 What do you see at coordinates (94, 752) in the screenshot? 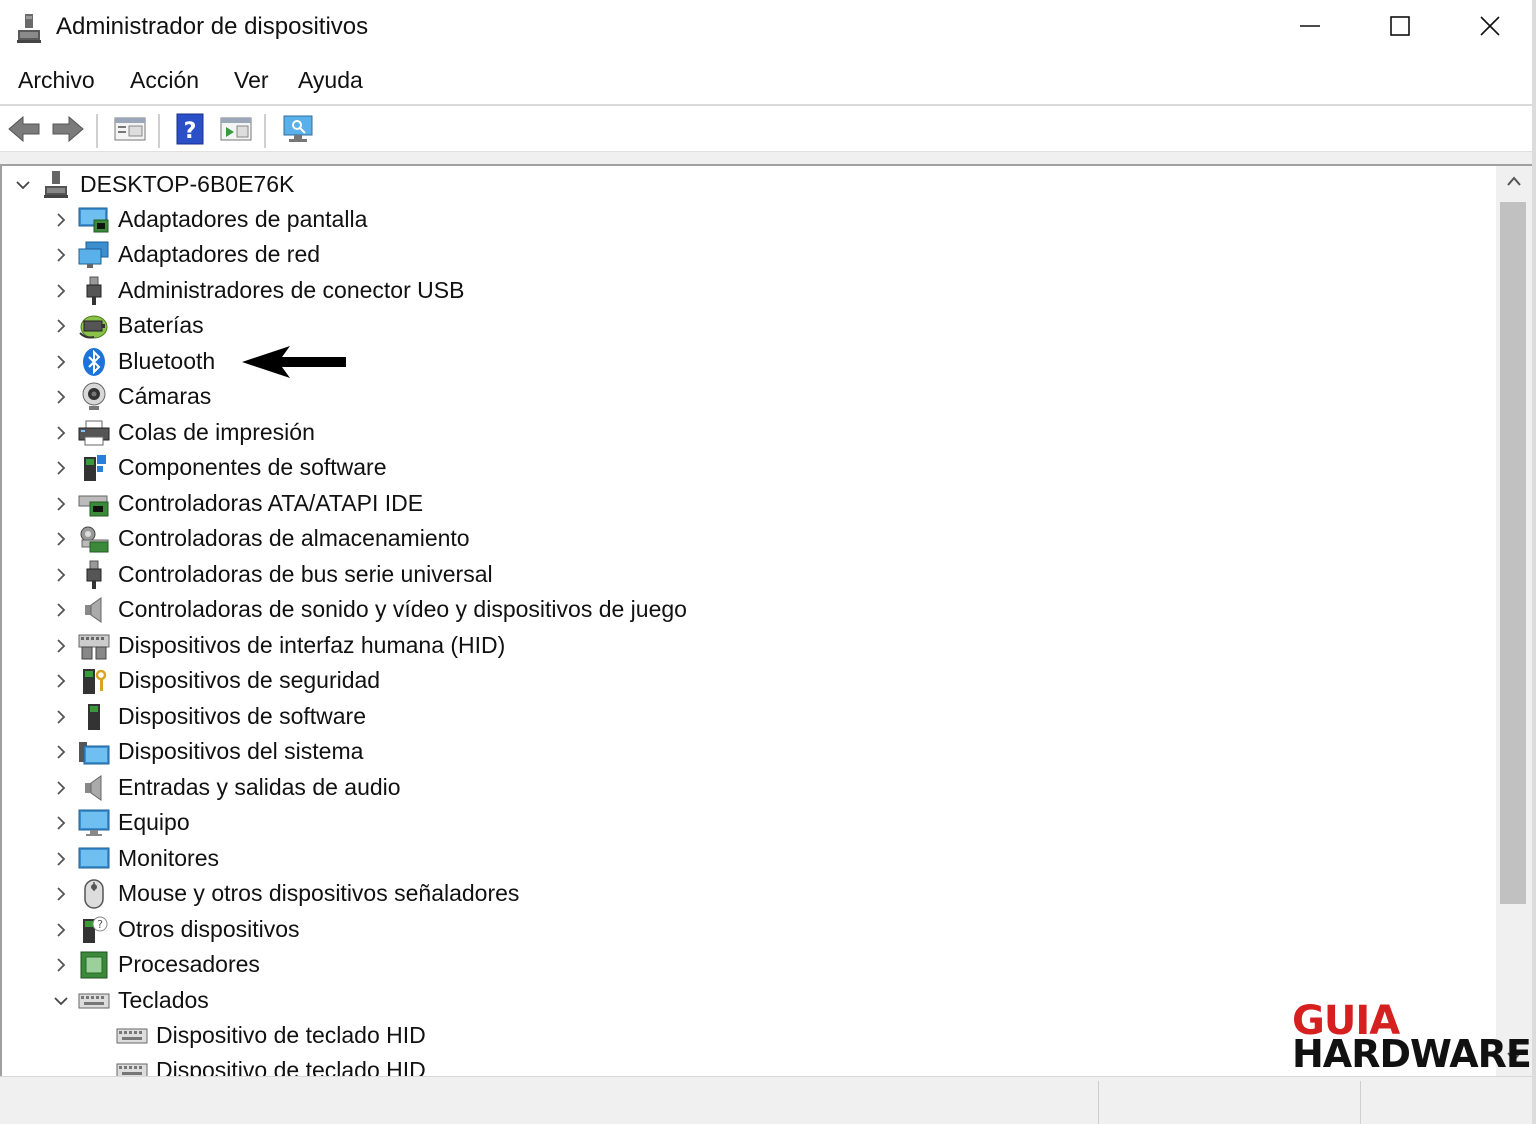
I see `system-device-icon` at bounding box center [94, 752].